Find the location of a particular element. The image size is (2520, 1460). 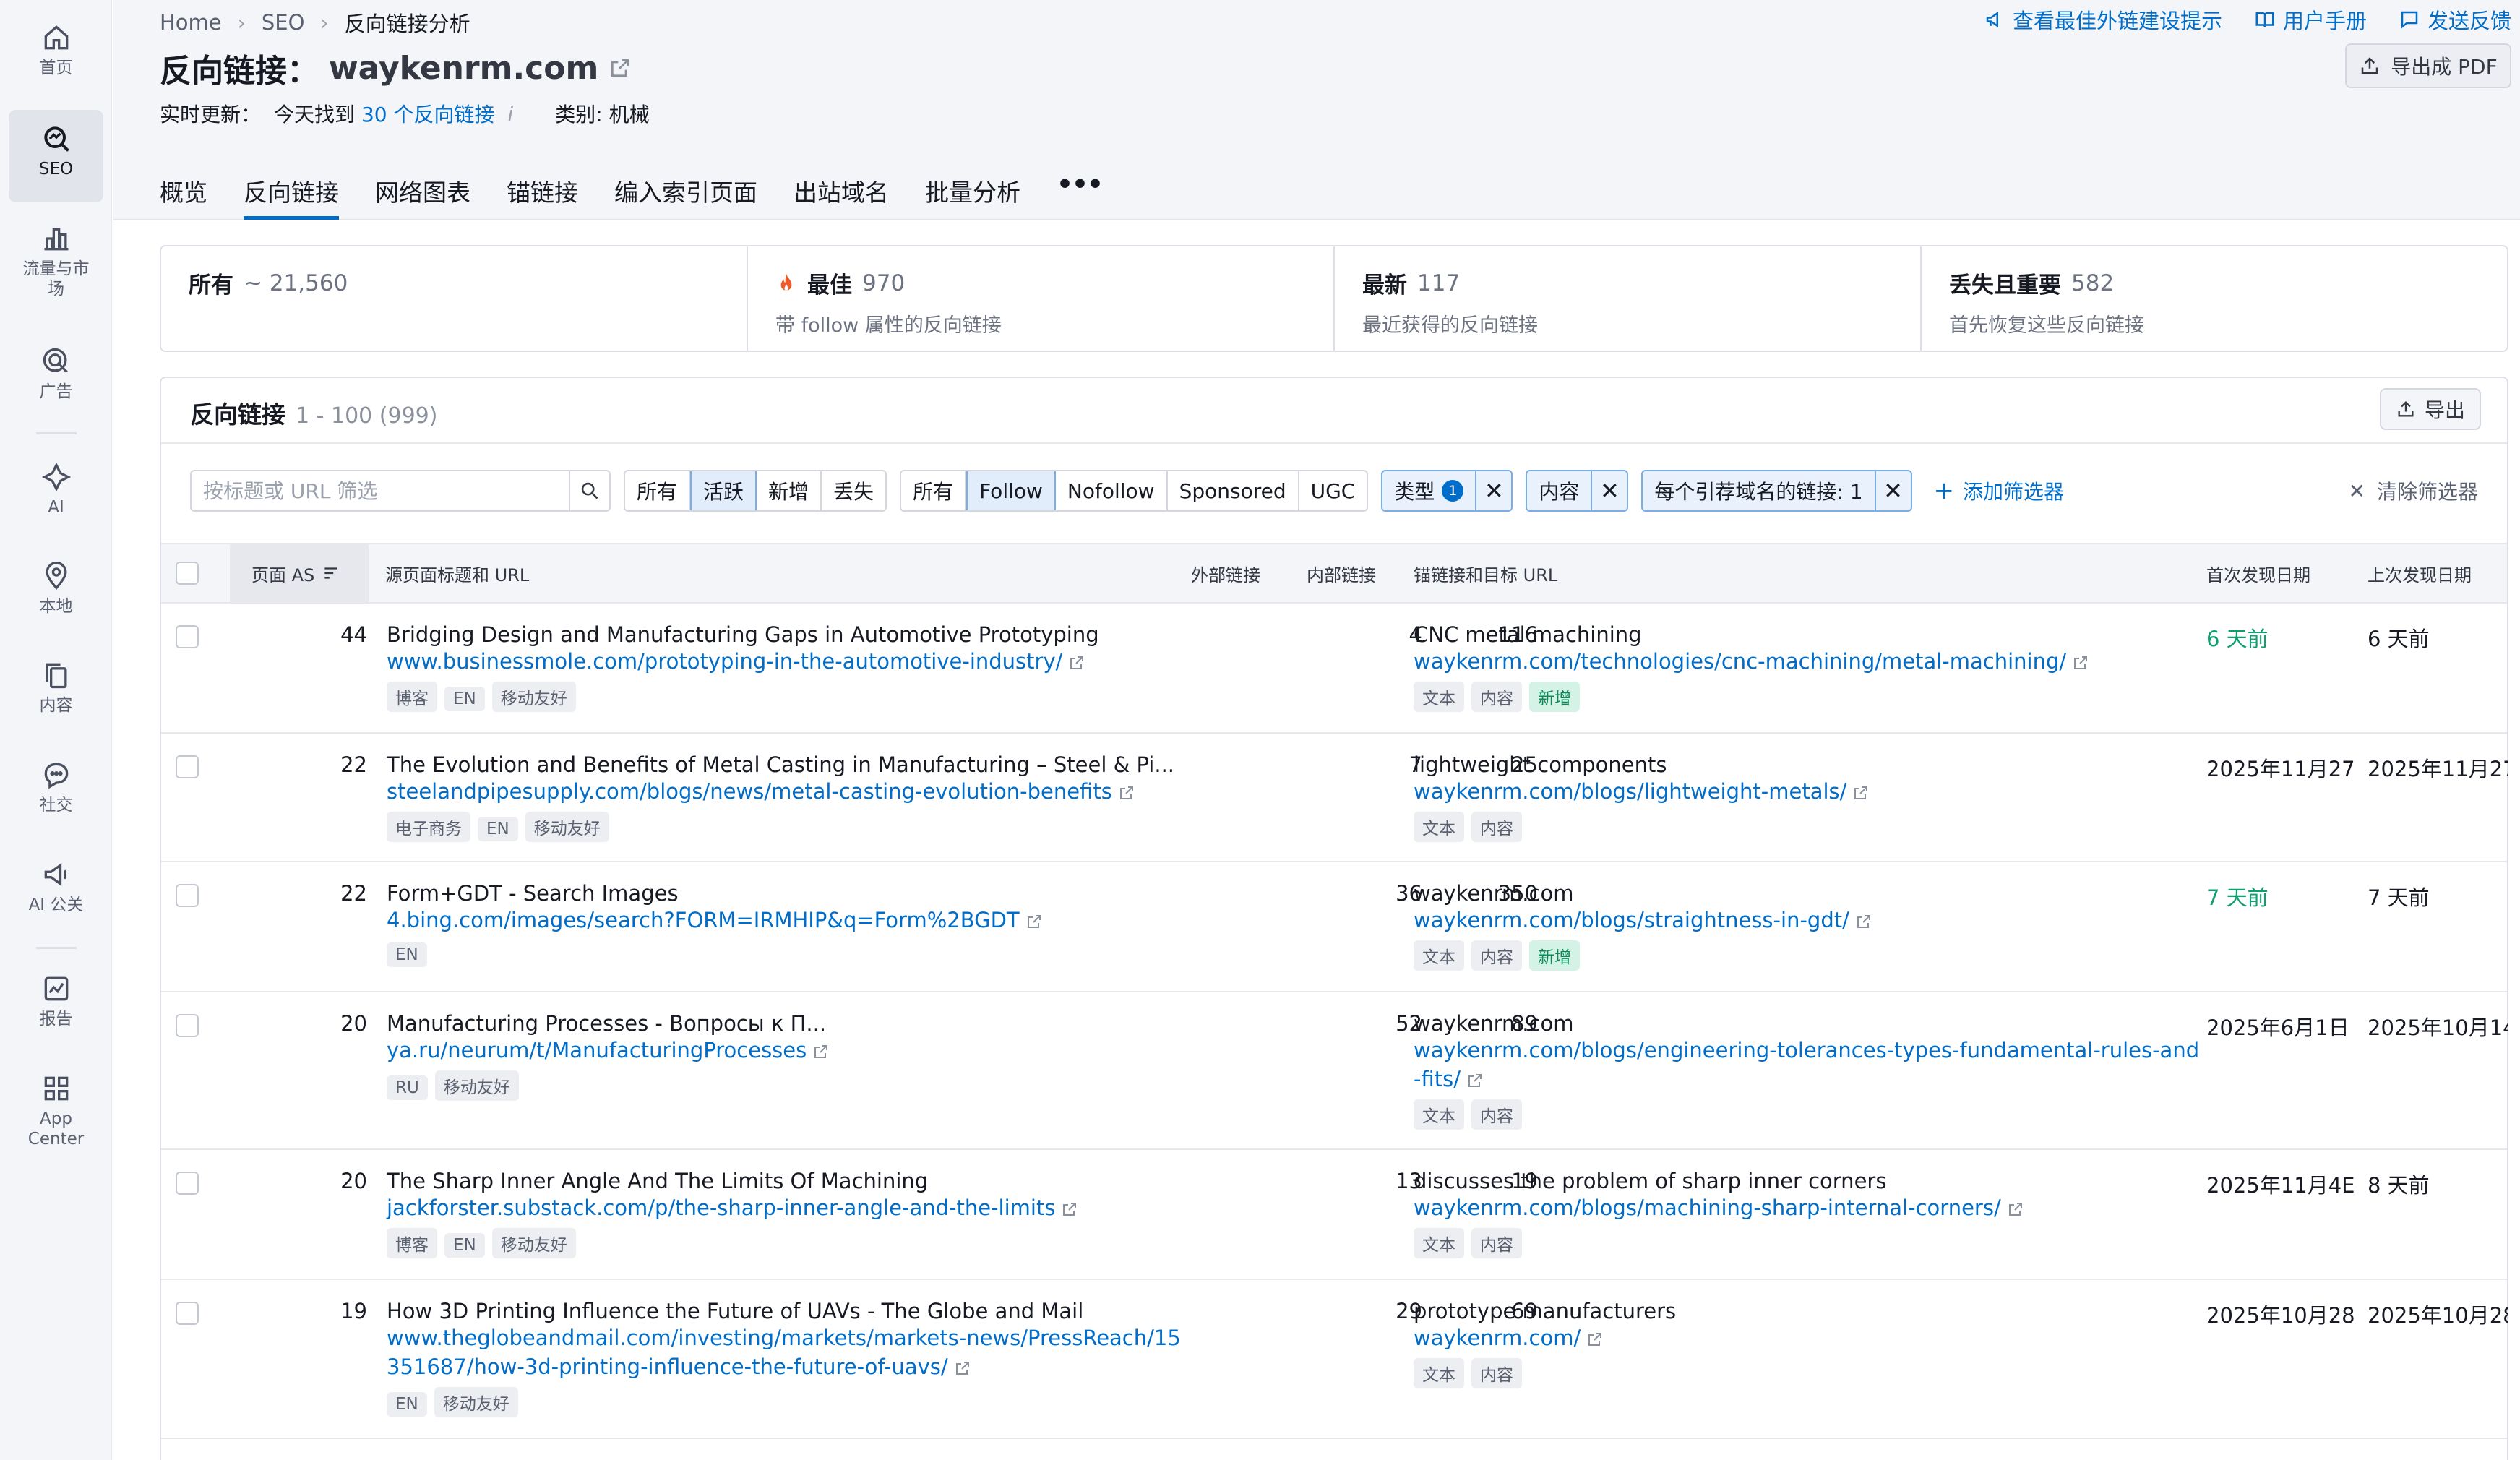

type-follow: Follow is located at coordinates (1011, 490).